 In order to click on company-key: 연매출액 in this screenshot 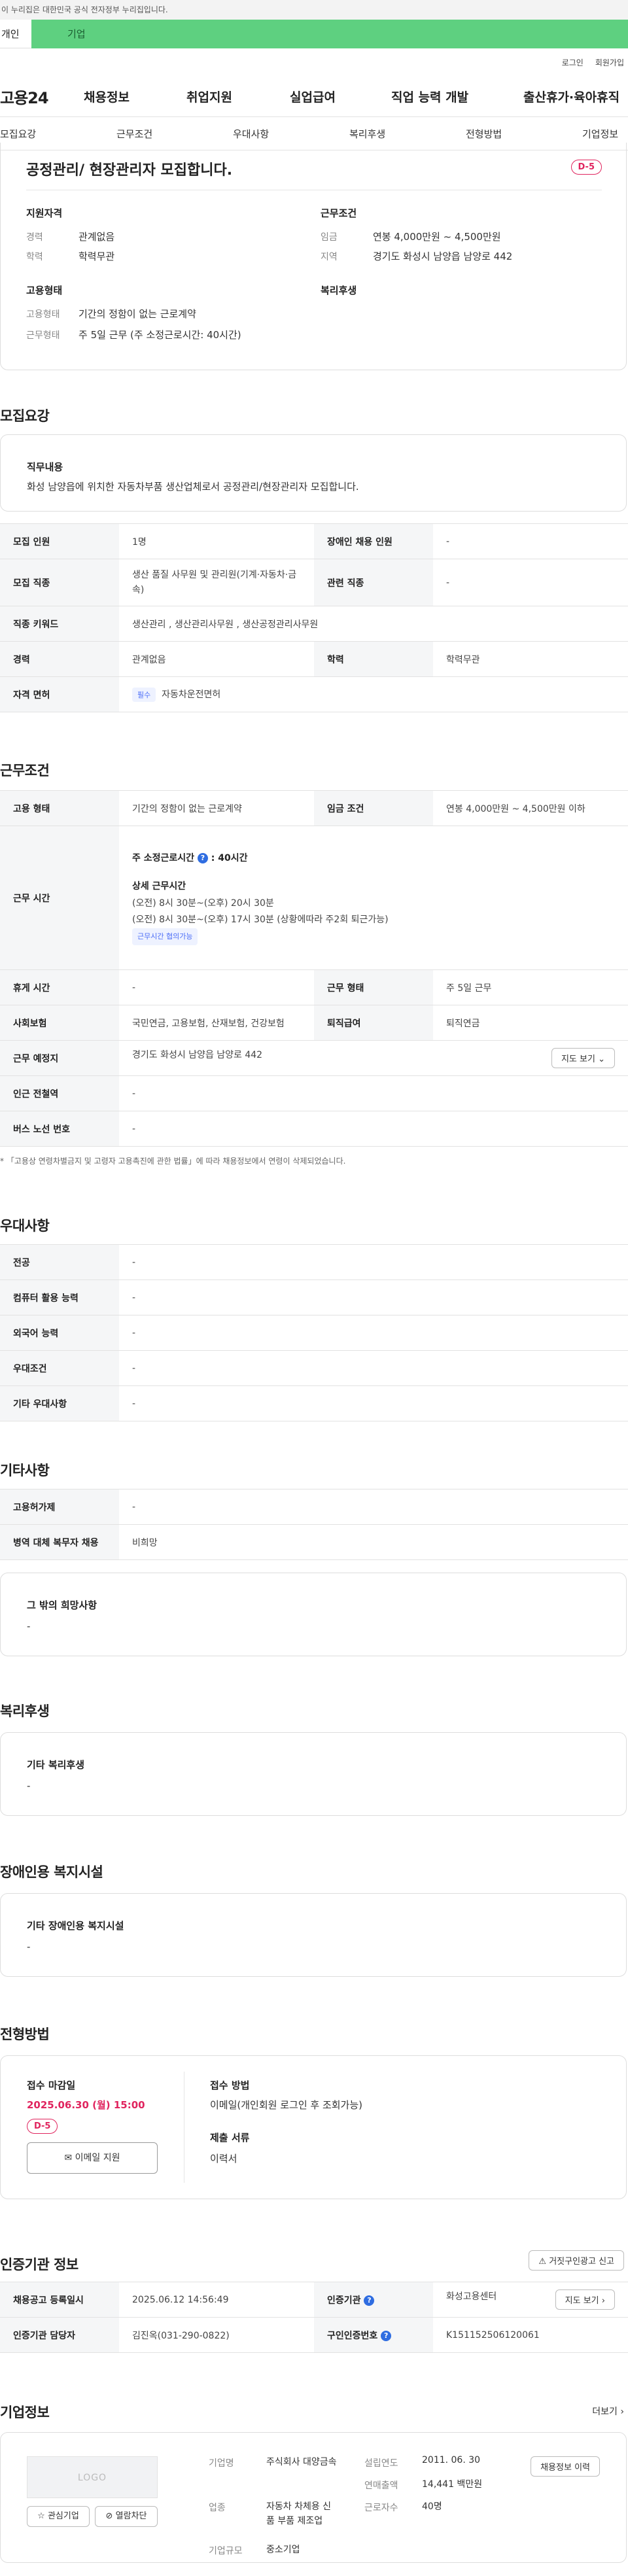, I will do `click(381, 2485)`.